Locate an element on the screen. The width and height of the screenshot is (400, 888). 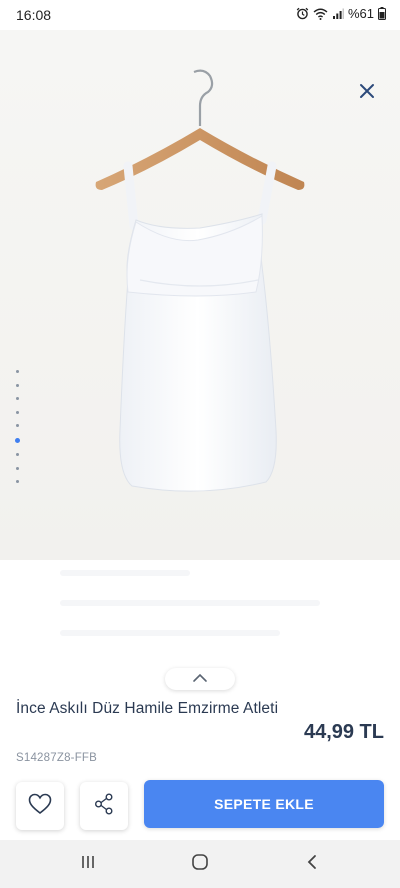
status-time: 16:08 is located at coordinates (34, 15).